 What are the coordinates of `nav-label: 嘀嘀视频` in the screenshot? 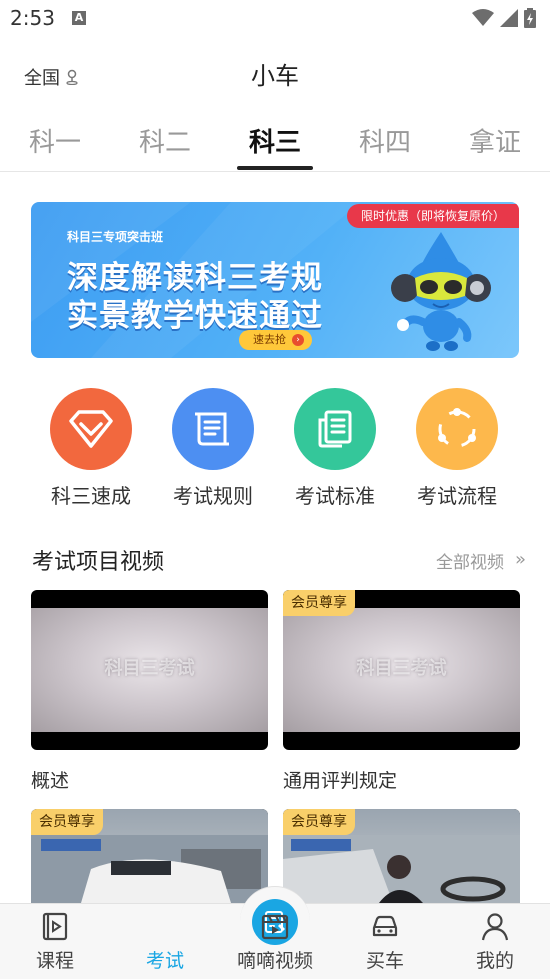 It's located at (274, 961).